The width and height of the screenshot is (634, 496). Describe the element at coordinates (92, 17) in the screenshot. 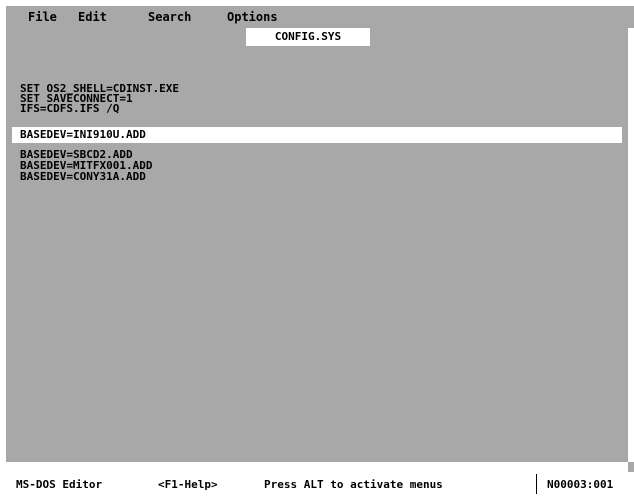

I see `menu-edit: Edit` at that location.